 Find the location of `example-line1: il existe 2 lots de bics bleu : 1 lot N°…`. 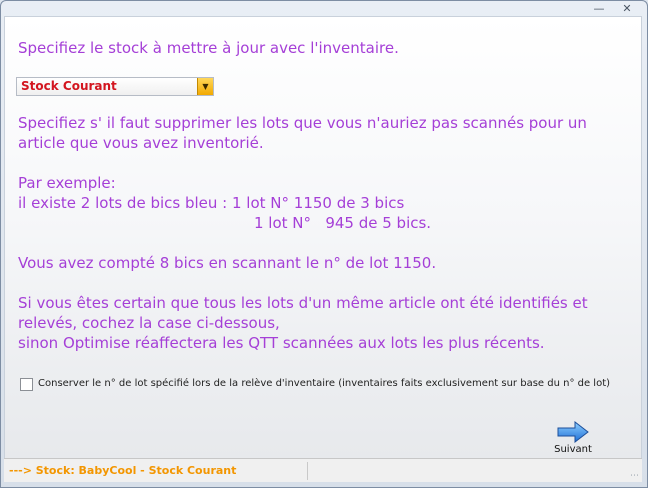

example-line1: il existe 2 lots de bics bleu : 1 lot N°… is located at coordinates (211, 203).